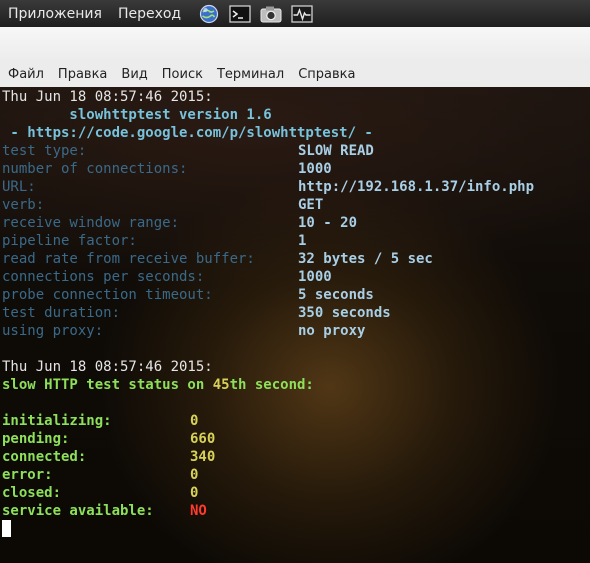  I want to click on status-date: Thu Jun 18 08:57:46 2015:, so click(107, 367).